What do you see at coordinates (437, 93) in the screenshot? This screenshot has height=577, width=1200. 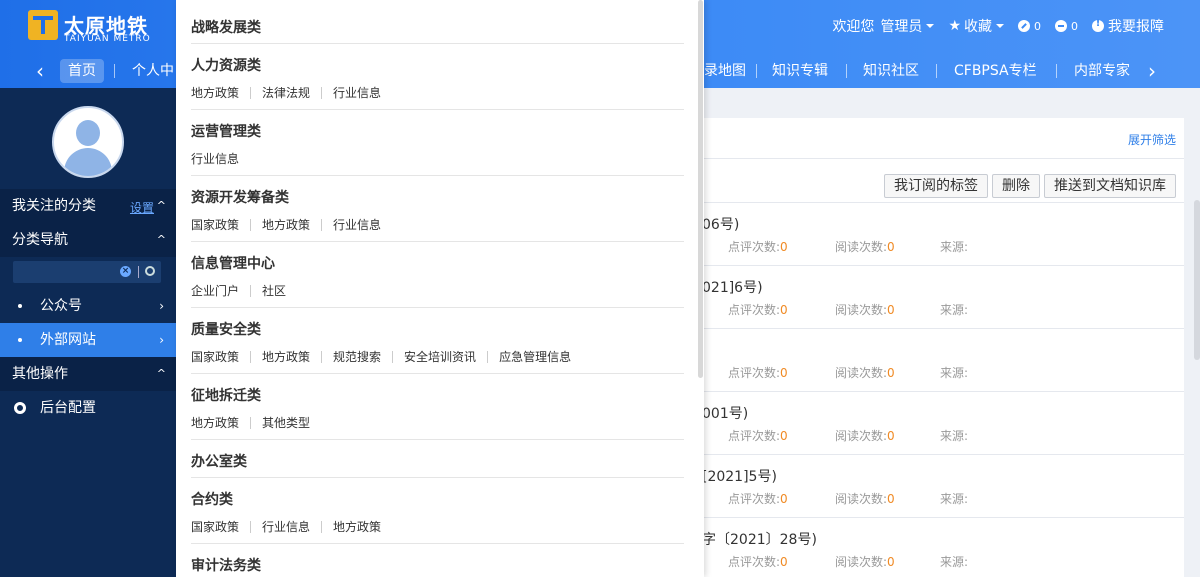 I see `category-tags: 地方政策 法律法规 行业信息` at bounding box center [437, 93].